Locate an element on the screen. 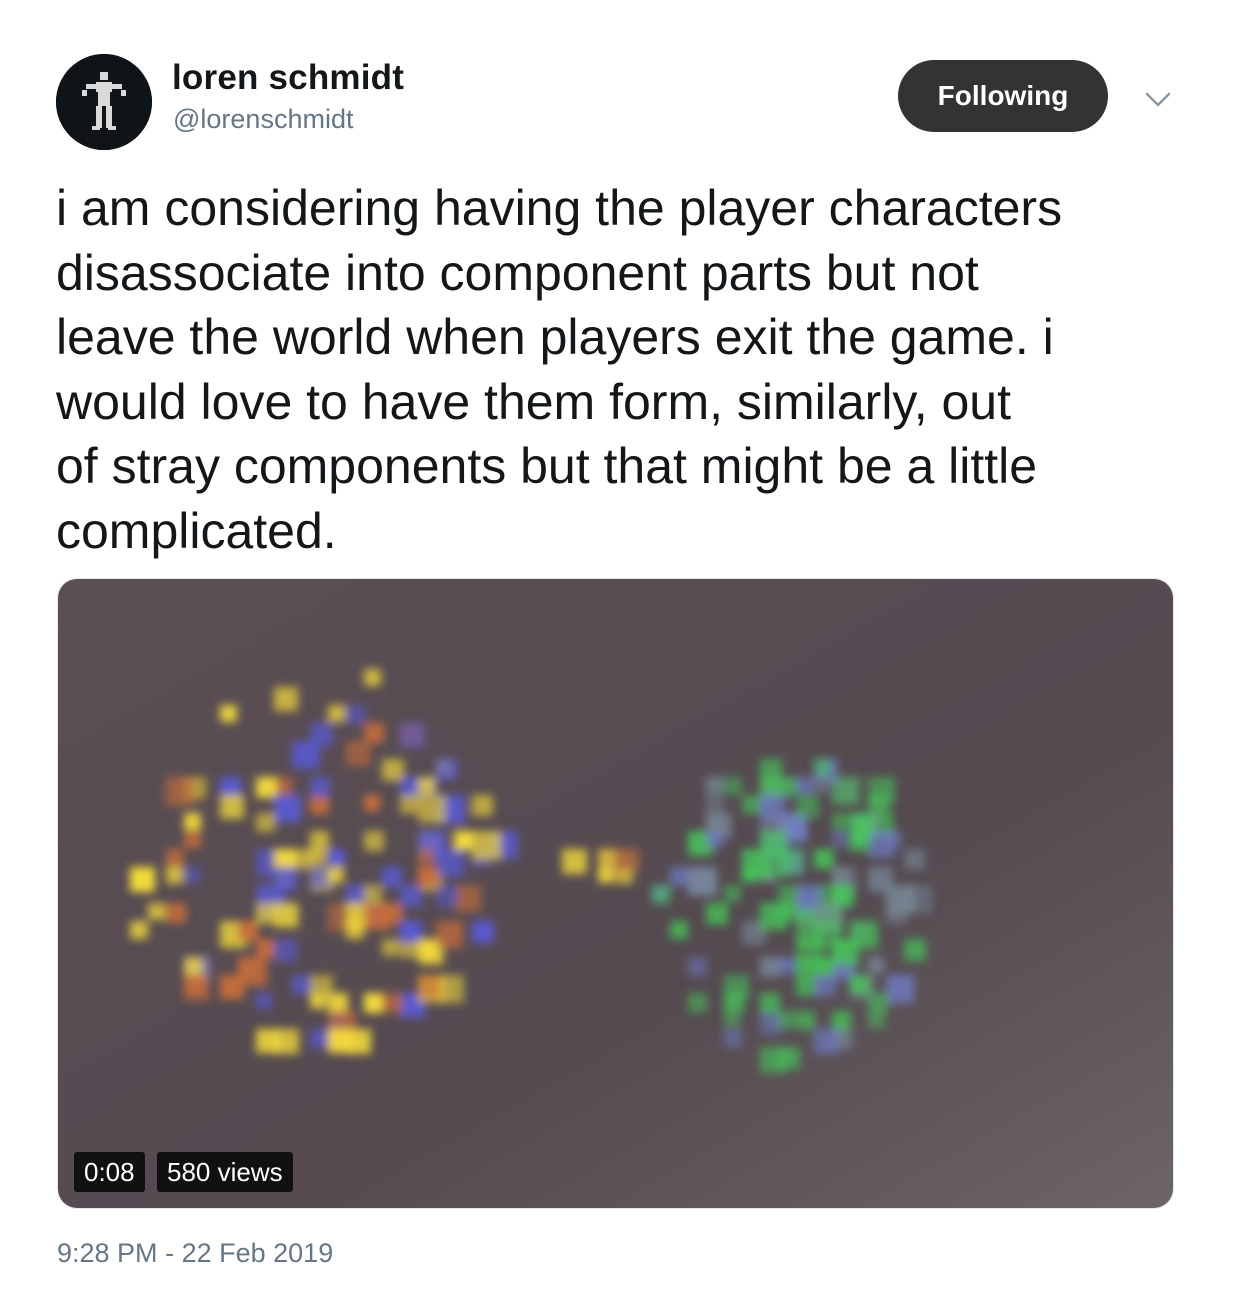  pixel-figure-icon is located at coordinates (104, 102).